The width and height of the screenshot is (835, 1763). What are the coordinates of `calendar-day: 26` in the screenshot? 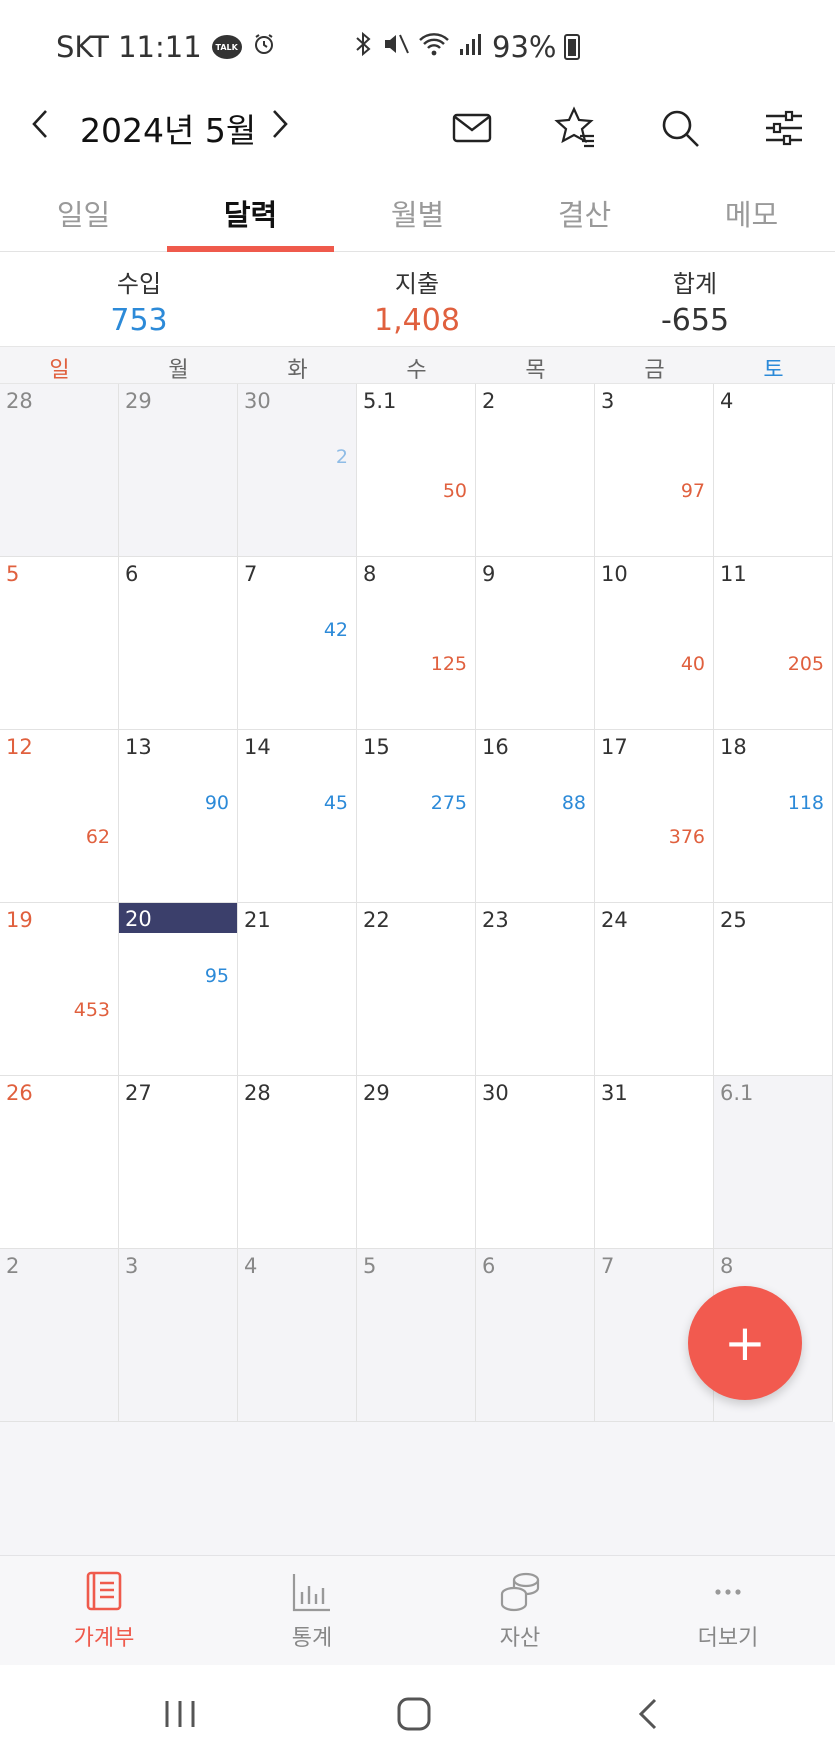 It's located at (59, 1162).